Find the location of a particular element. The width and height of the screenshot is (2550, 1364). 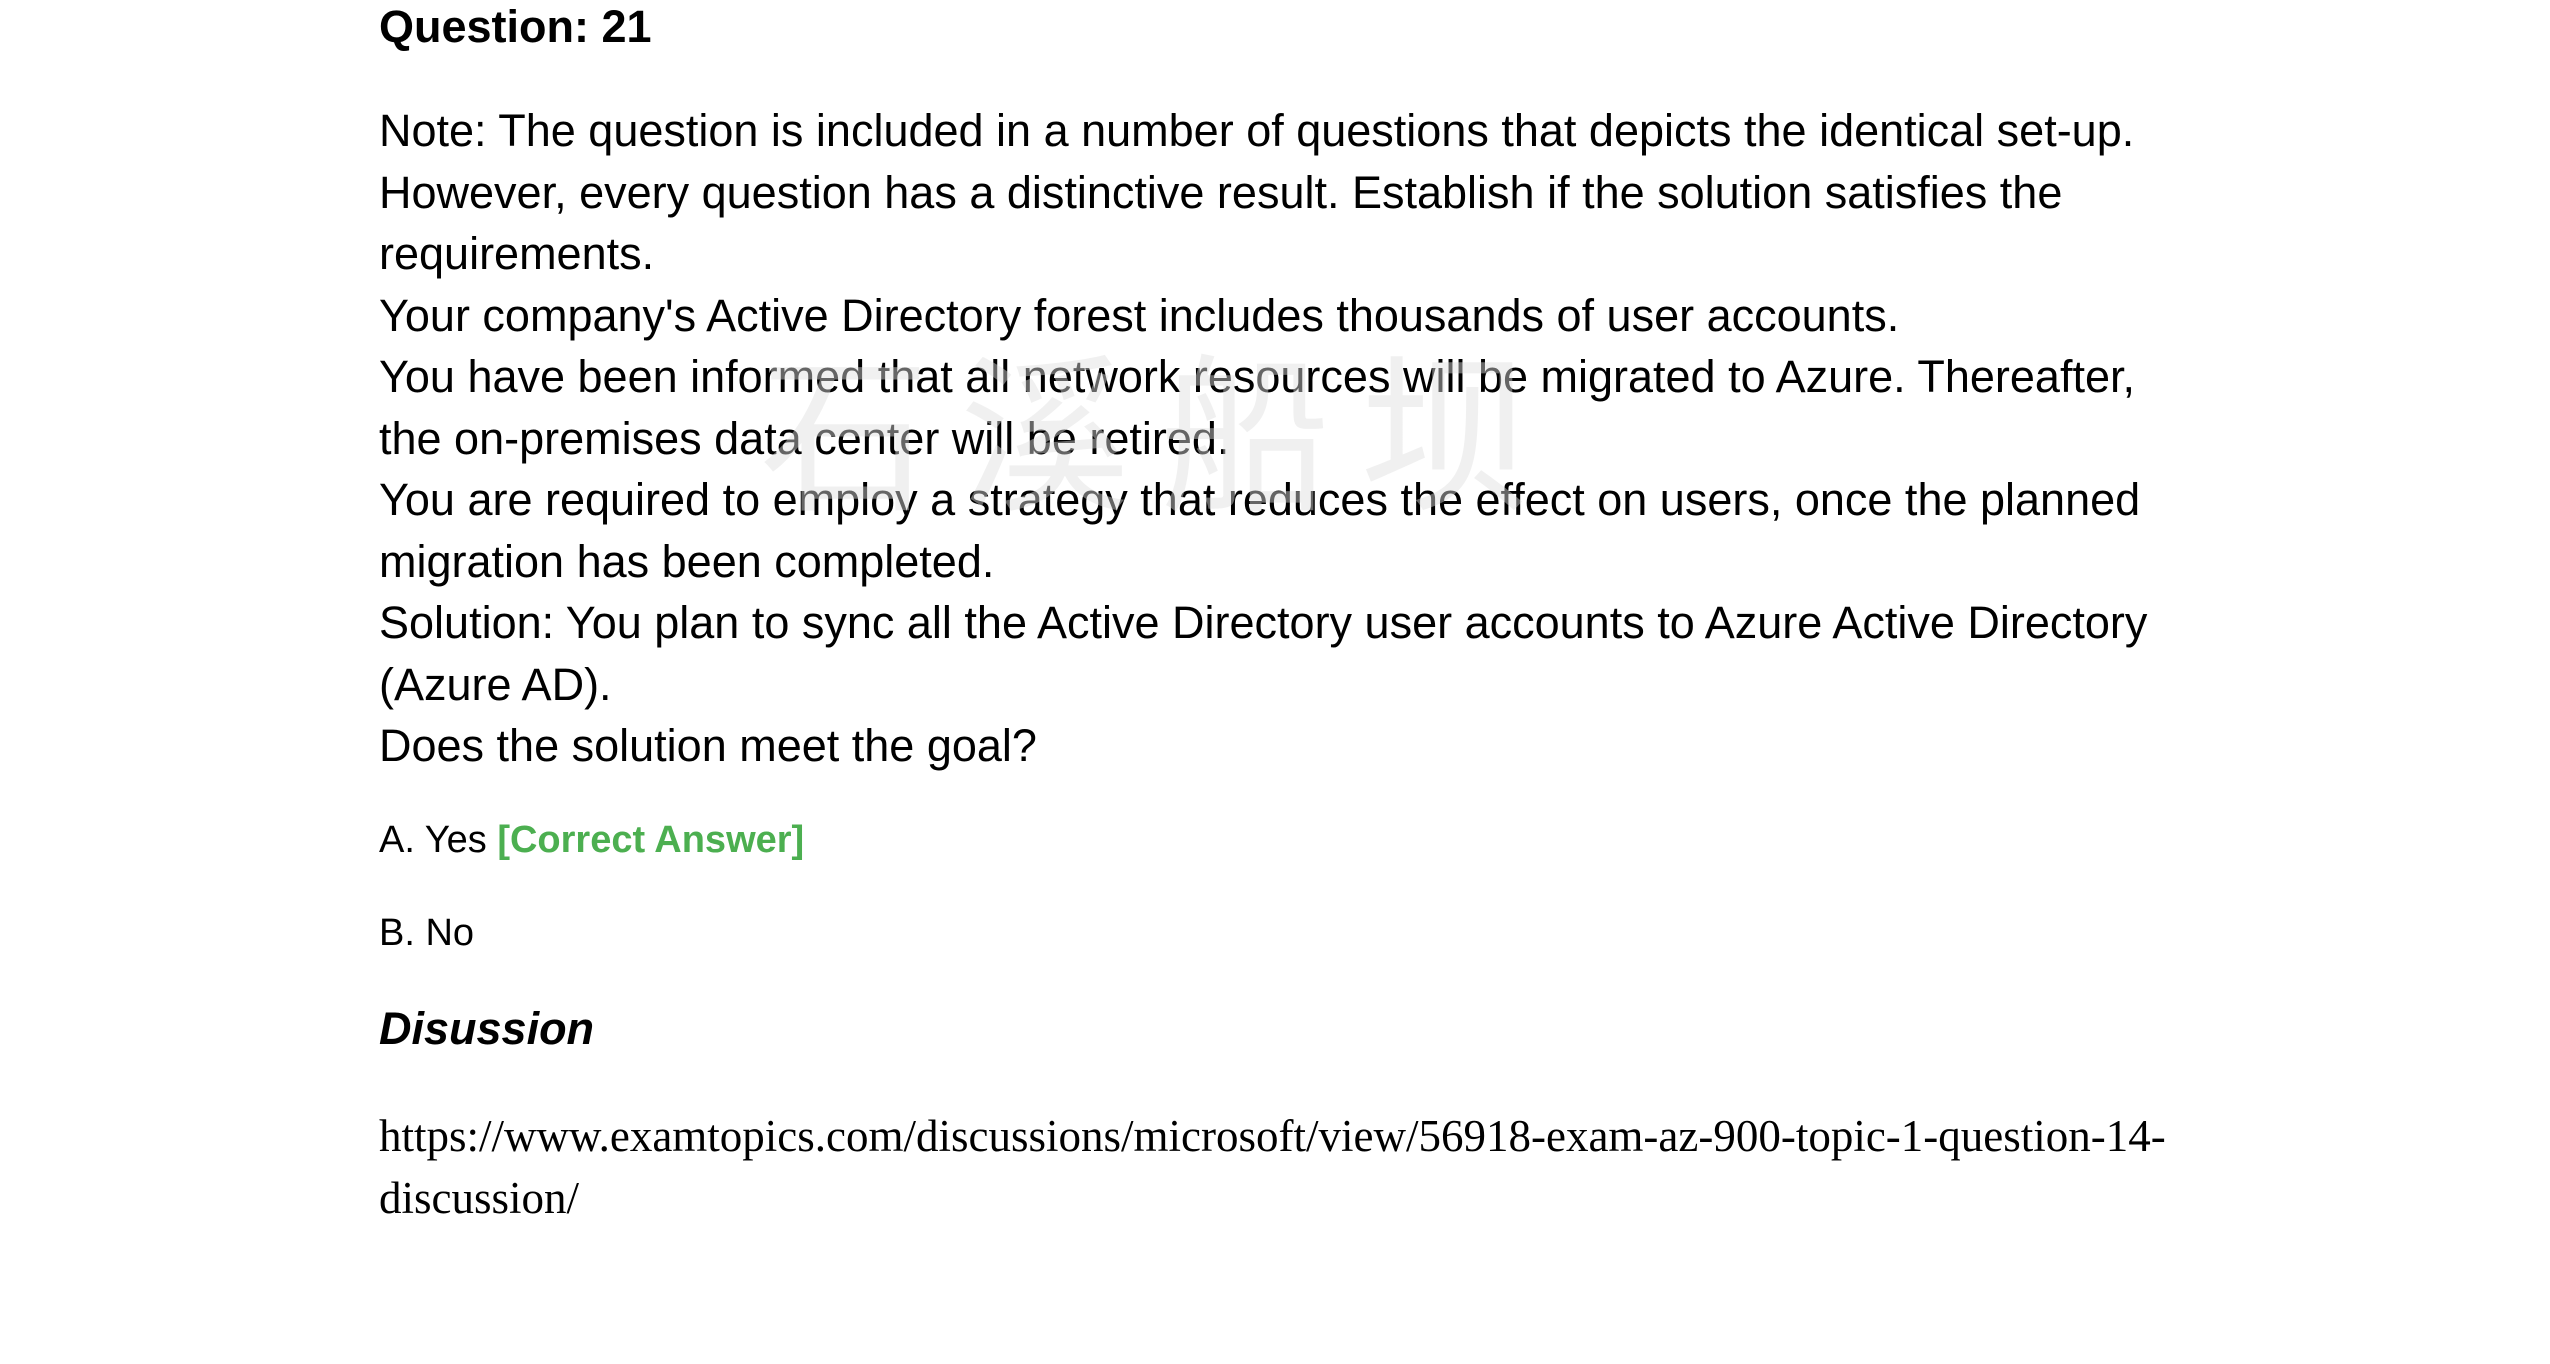

option-b-label: B. No is located at coordinates (427, 933).